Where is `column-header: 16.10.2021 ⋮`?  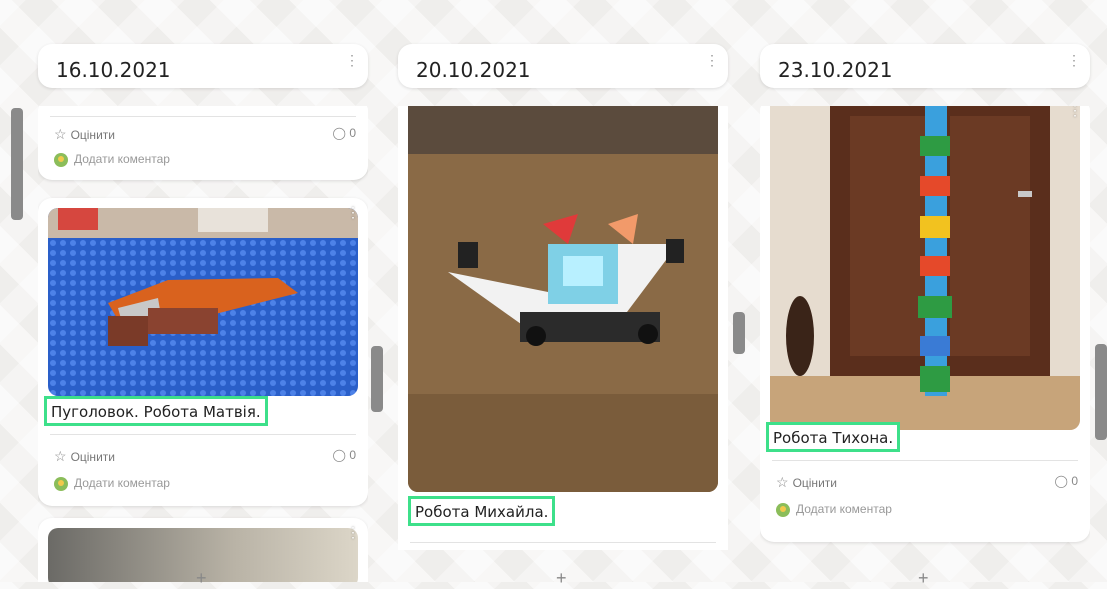 column-header: 16.10.2021 ⋮ is located at coordinates (203, 66).